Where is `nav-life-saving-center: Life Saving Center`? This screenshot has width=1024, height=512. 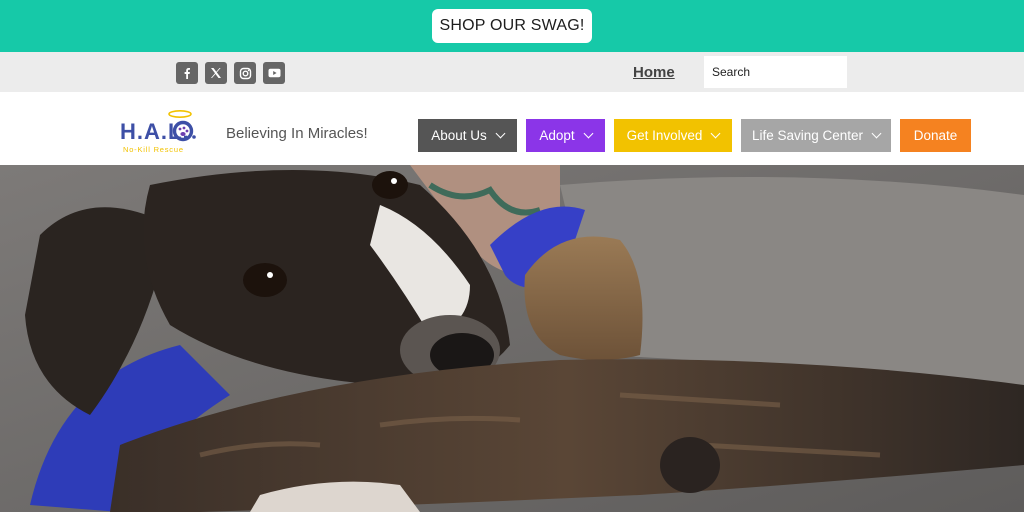 nav-life-saving-center: Life Saving Center is located at coordinates (816, 135).